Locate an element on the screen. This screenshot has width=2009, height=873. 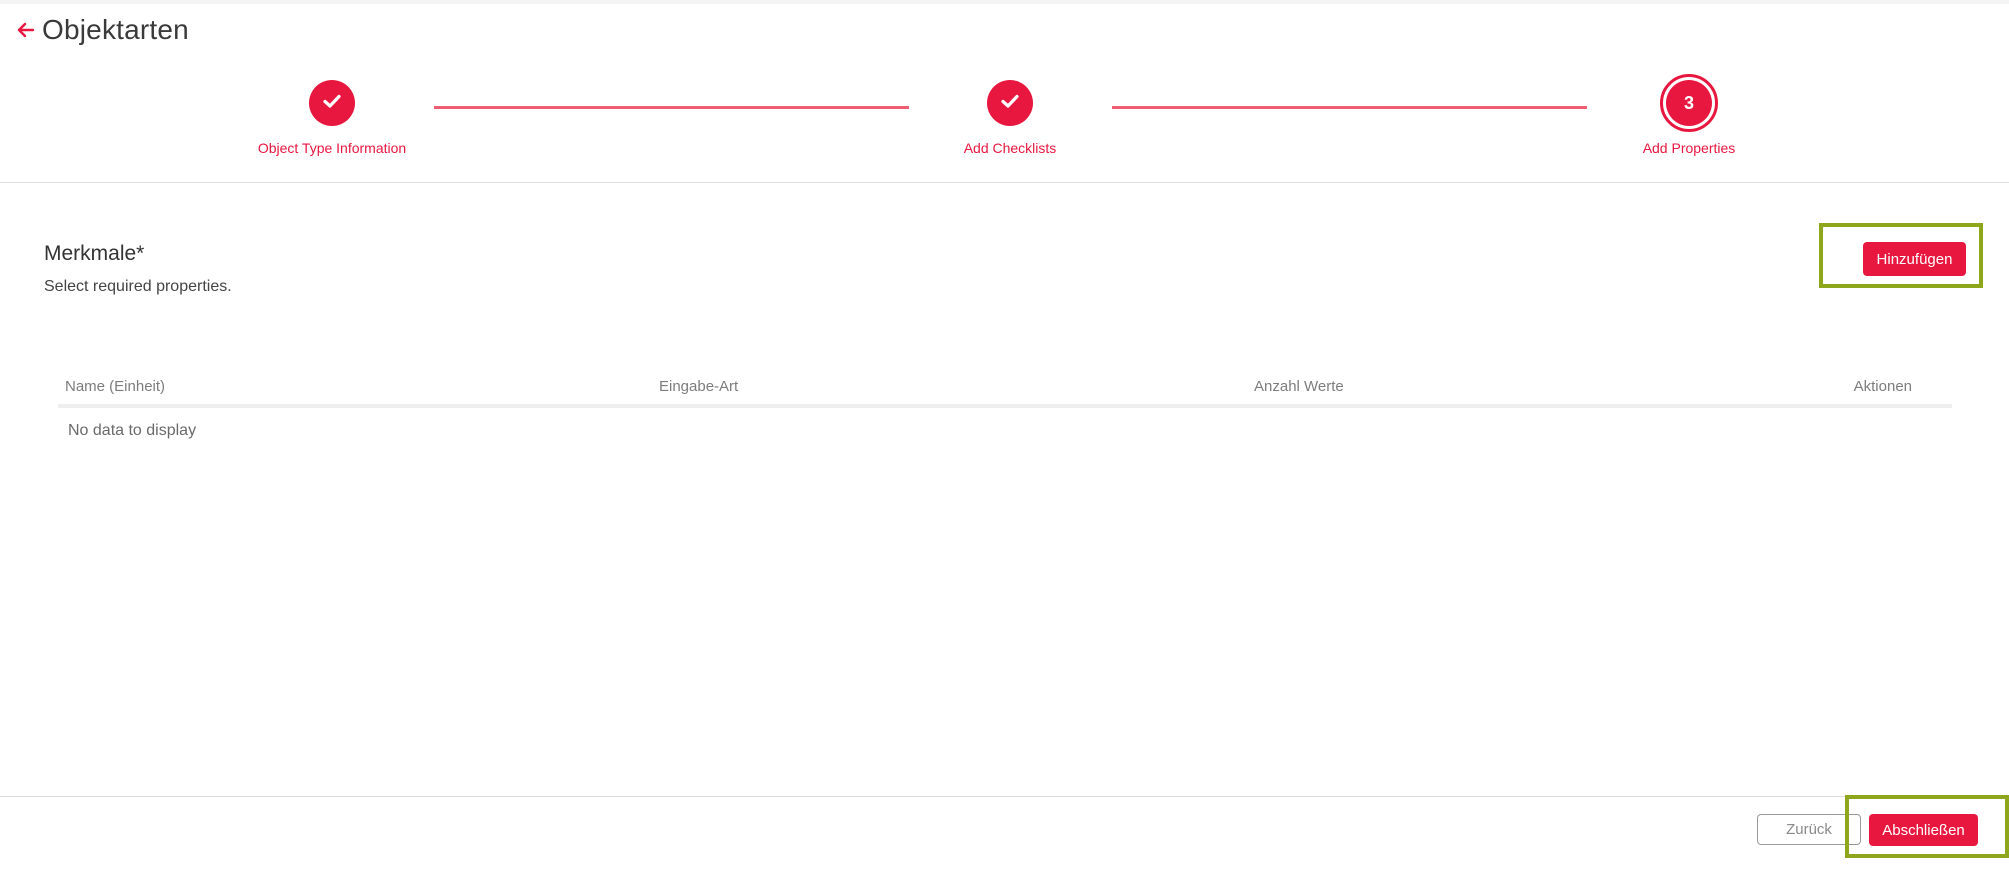
add-button: Hinzufügen is located at coordinates (1914, 259).